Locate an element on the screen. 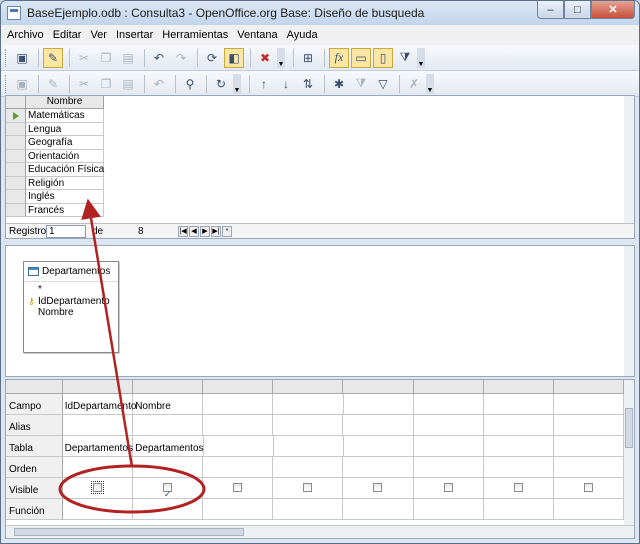 The width and height of the screenshot is (640, 544). menu-ventana: Ventana is located at coordinates (257, 35).